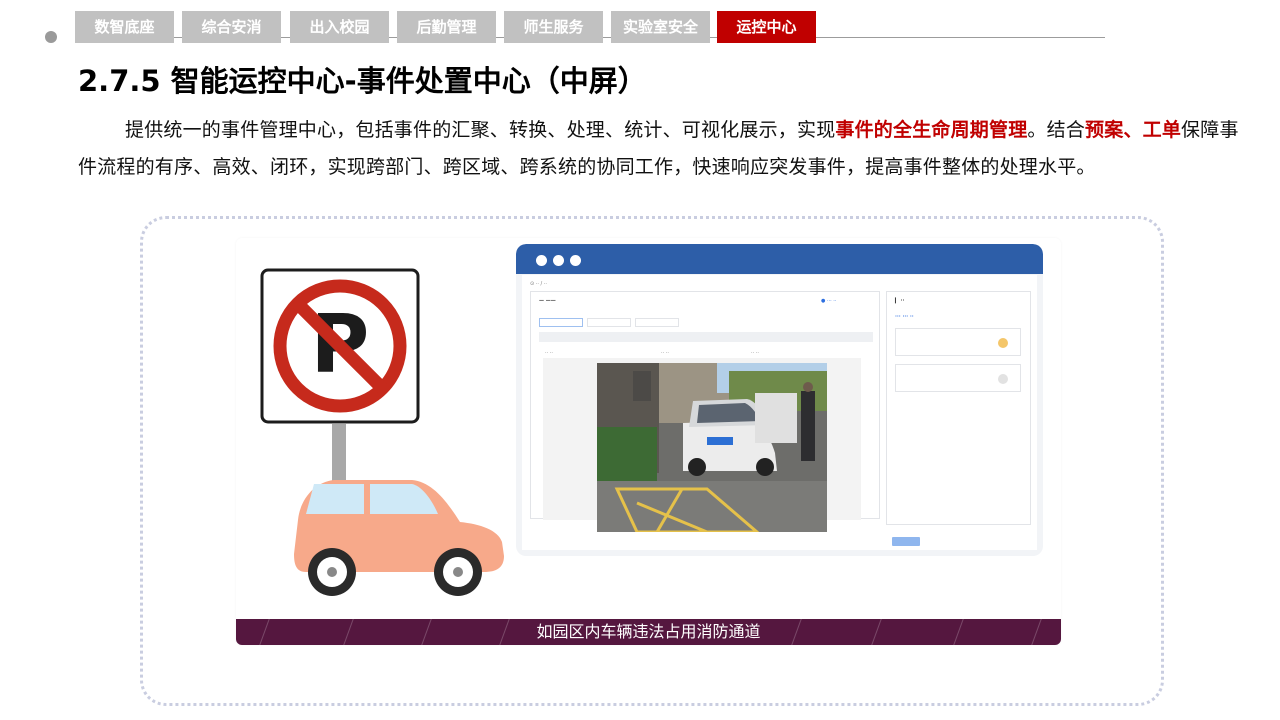 The width and height of the screenshot is (1280, 720). What do you see at coordinates (766, 27) in the screenshot?
I see `tab-yunkong-zhongxin: 运控中心` at bounding box center [766, 27].